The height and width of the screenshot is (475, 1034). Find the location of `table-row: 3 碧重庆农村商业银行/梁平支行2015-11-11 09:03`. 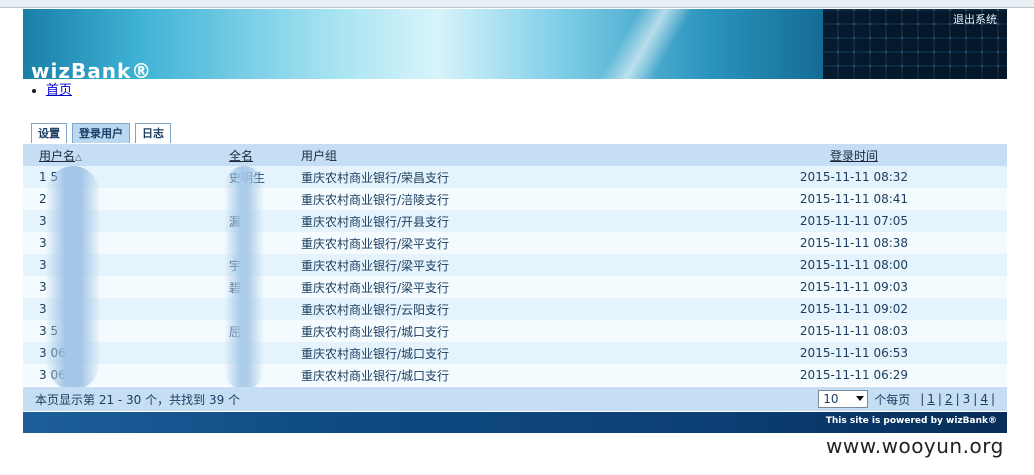

table-row: 3 碧重庆农村商业银行/梁平支行2015-11-11 09:03 is located at coordinates (515, 287).